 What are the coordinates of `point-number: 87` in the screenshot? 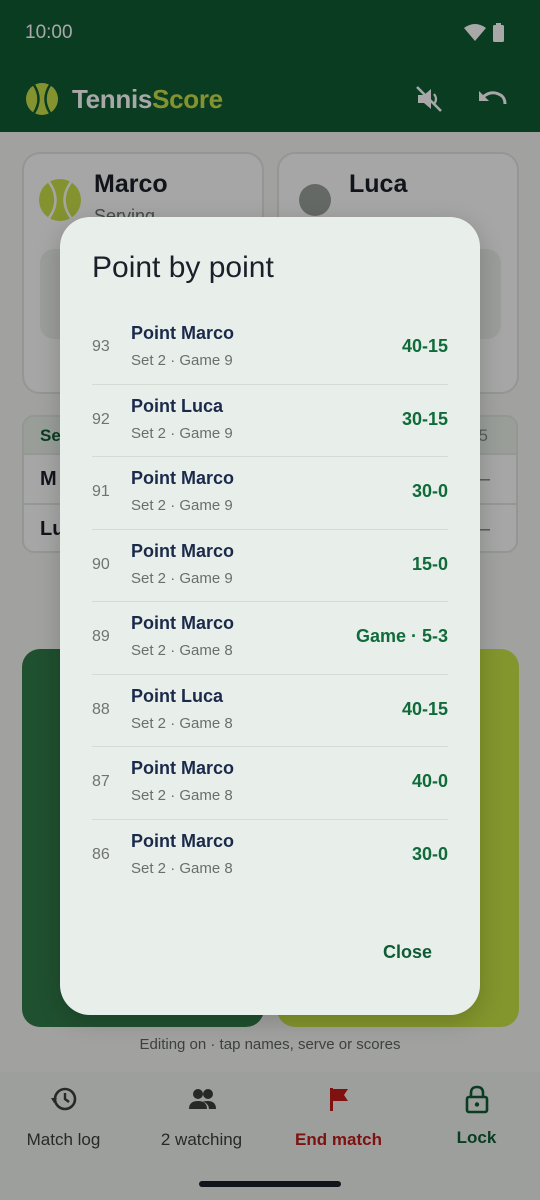 It's located at (101, 781).